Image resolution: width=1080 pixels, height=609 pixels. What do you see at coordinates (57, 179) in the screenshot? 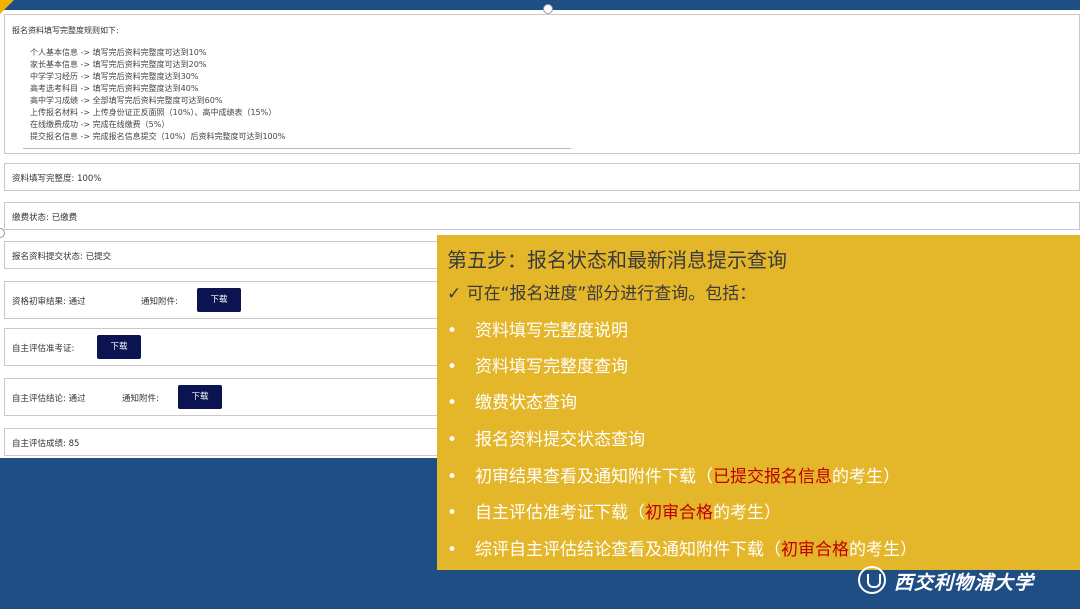
I see `completeness-value: 资料填写完整度: 100%` at bounding box center [57, 179].